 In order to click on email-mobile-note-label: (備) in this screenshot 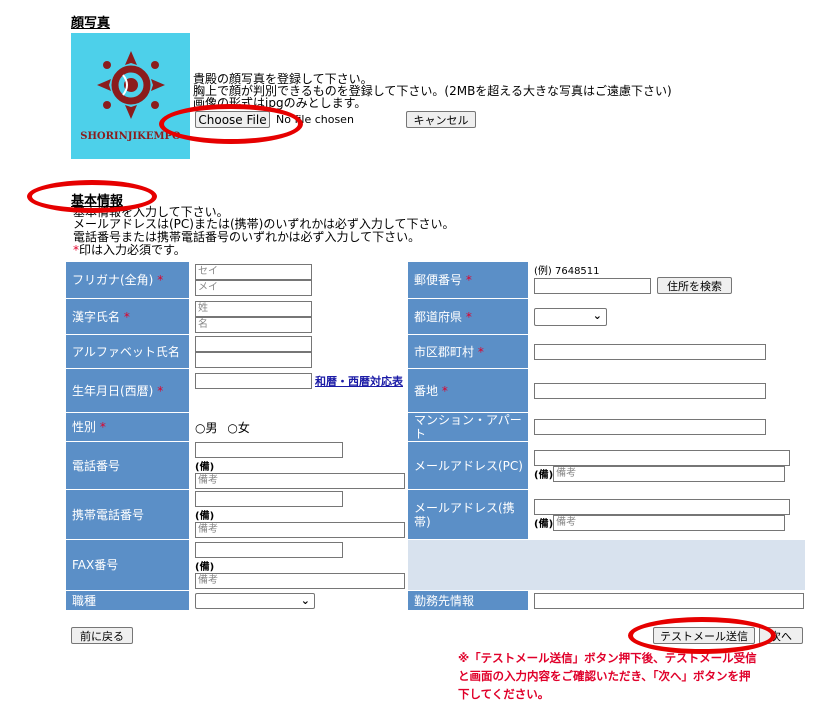, I will do `click(544, 524)`.